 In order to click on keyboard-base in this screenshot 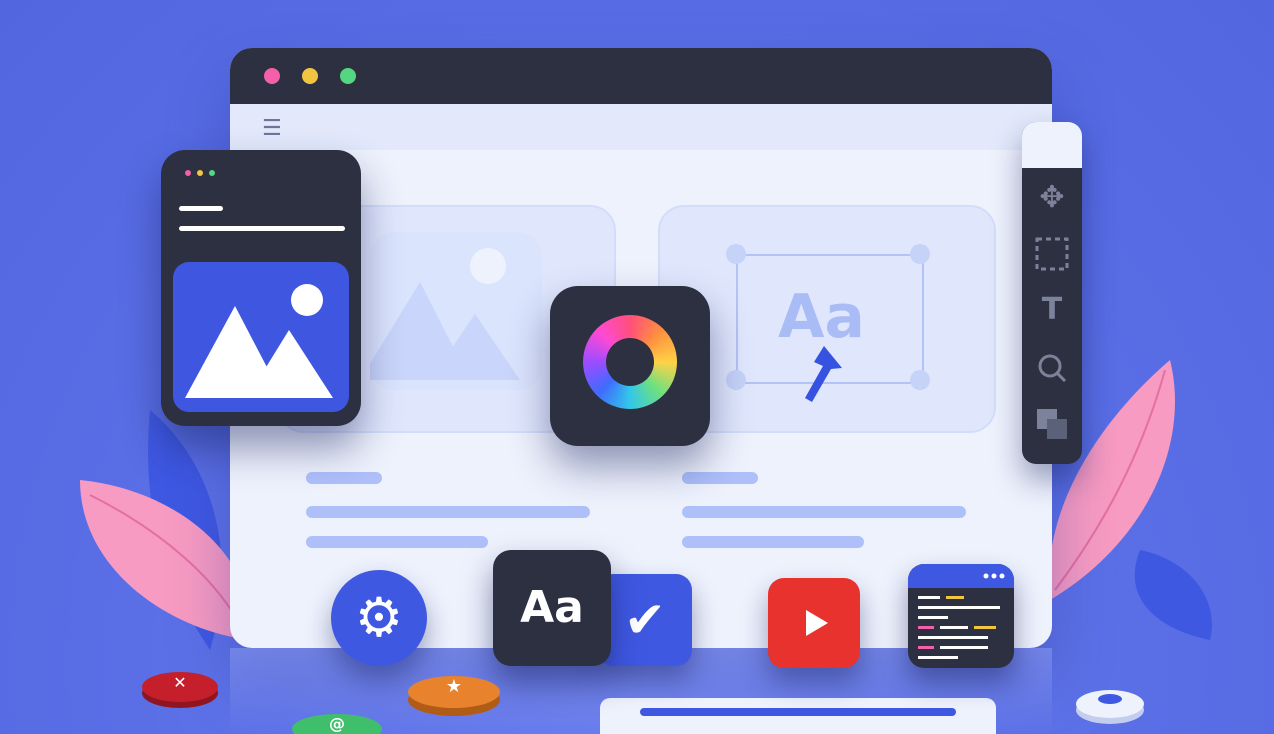, I will do `click(798, 716)`.